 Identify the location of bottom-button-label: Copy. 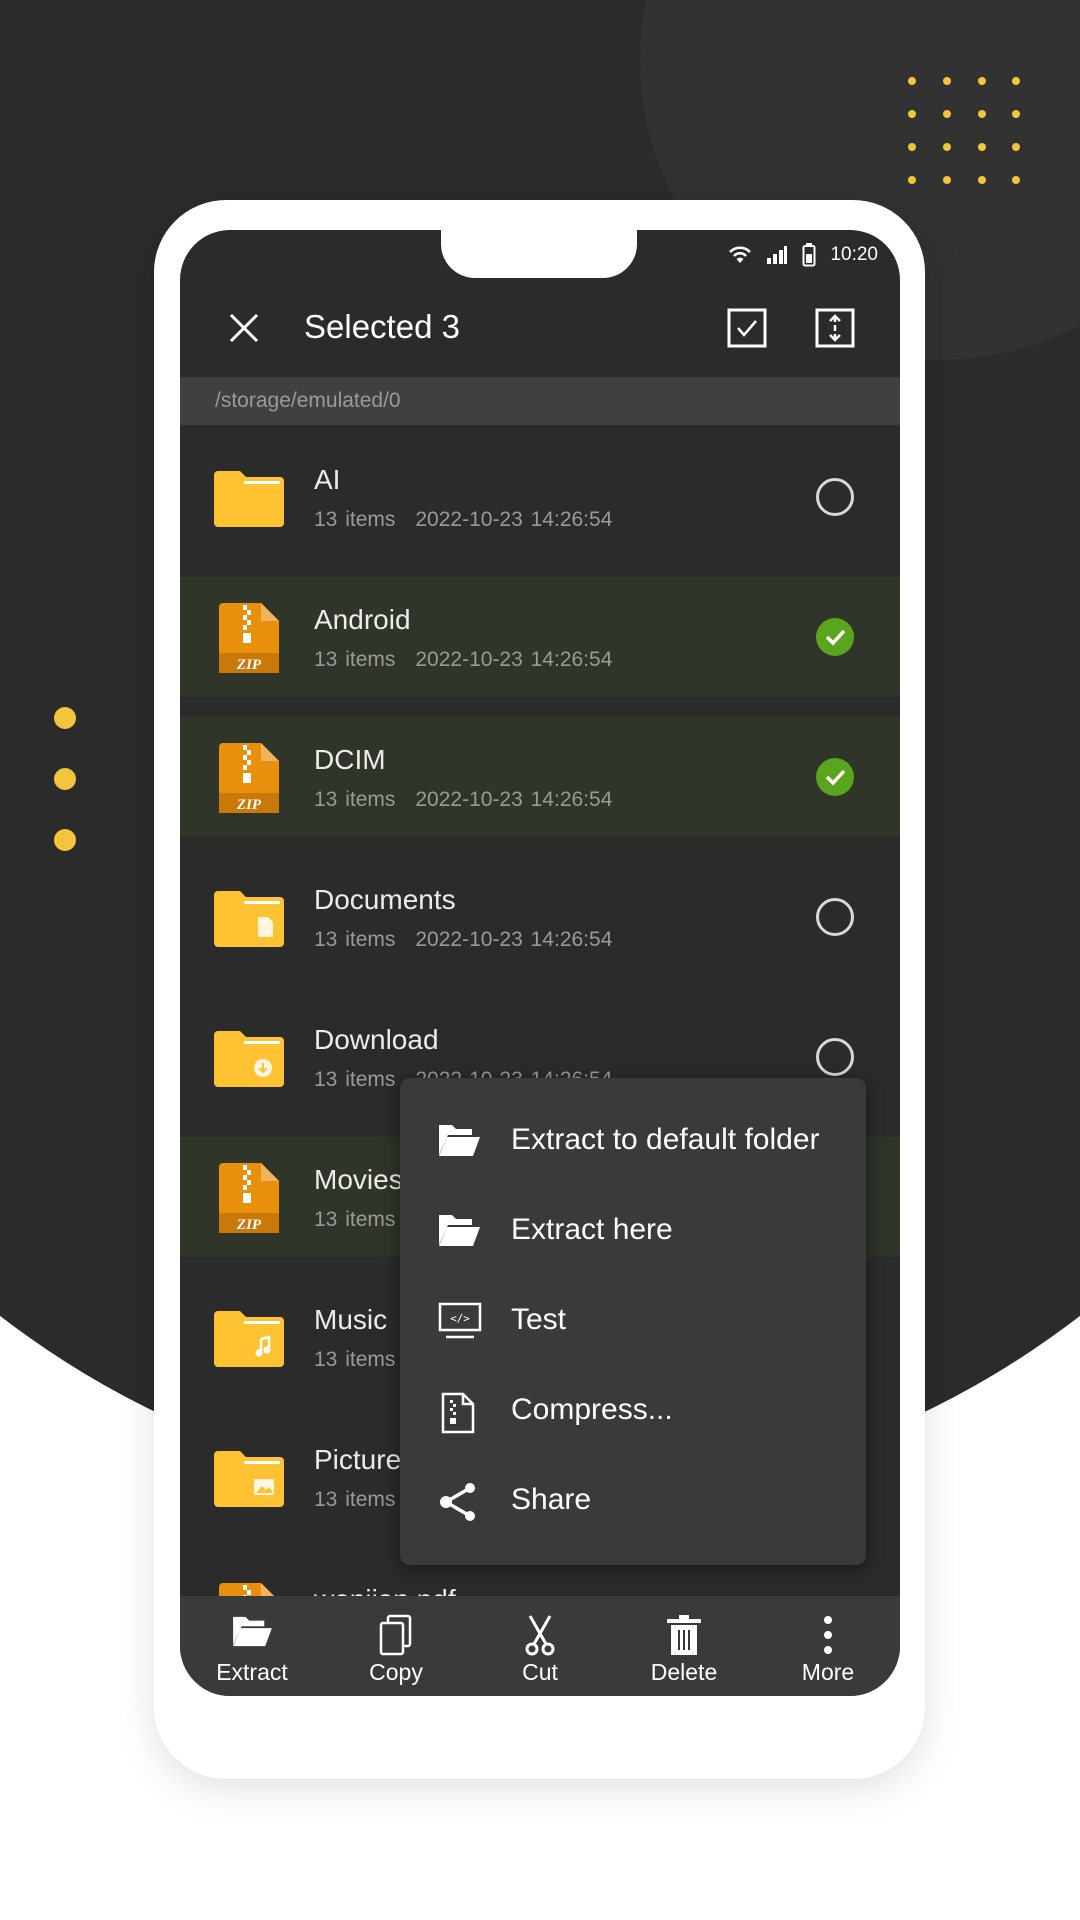
(396, 1672).